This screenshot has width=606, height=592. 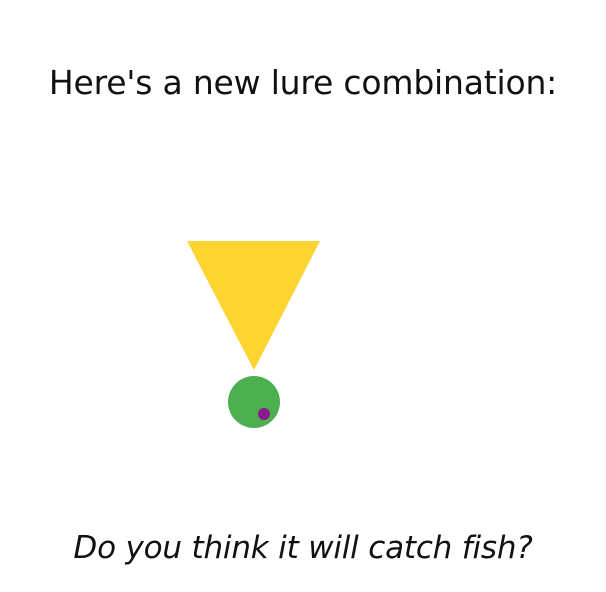 I want to click on green-circle-shape, so click(x=254, y=402).